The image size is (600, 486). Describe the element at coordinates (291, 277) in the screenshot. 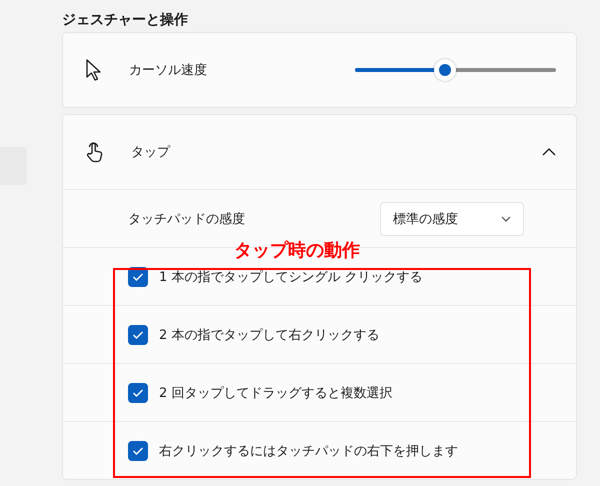

I see `option-label: 1 本の指でタップしてシングル クリックする` at that location.